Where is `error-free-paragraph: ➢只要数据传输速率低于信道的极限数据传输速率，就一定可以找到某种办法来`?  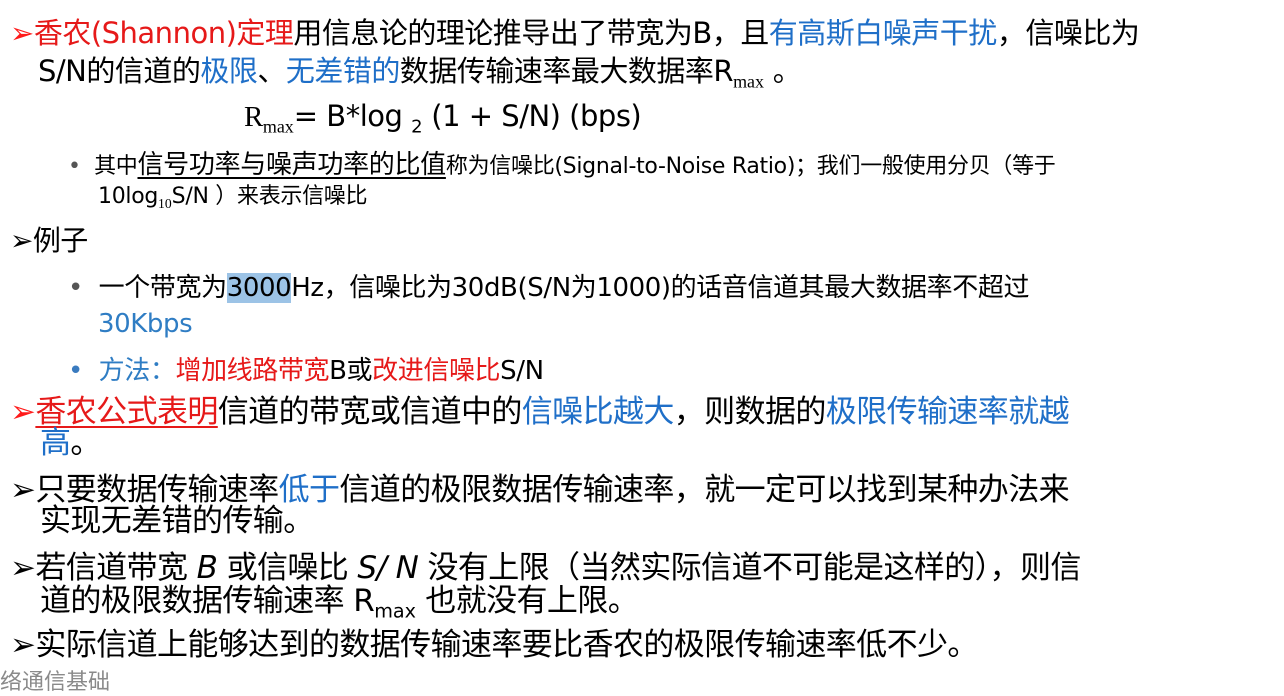 error-free-paragraph: ➢只要数据传输速率低于信道的极限数据传输速率，就一定可以找到某种办法来 is located at coordinates (540, 490).